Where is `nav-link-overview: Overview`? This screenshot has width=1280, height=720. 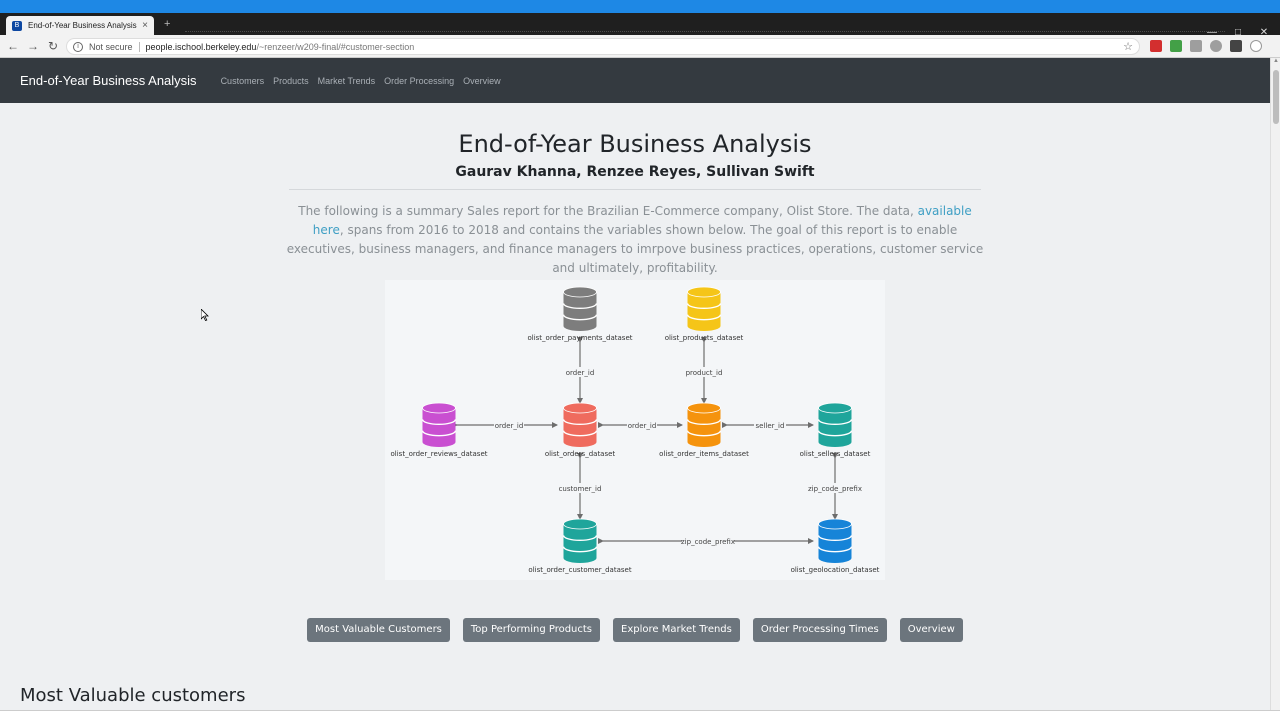 nav-link-overview: Overview is located at coordinates (482, 81).